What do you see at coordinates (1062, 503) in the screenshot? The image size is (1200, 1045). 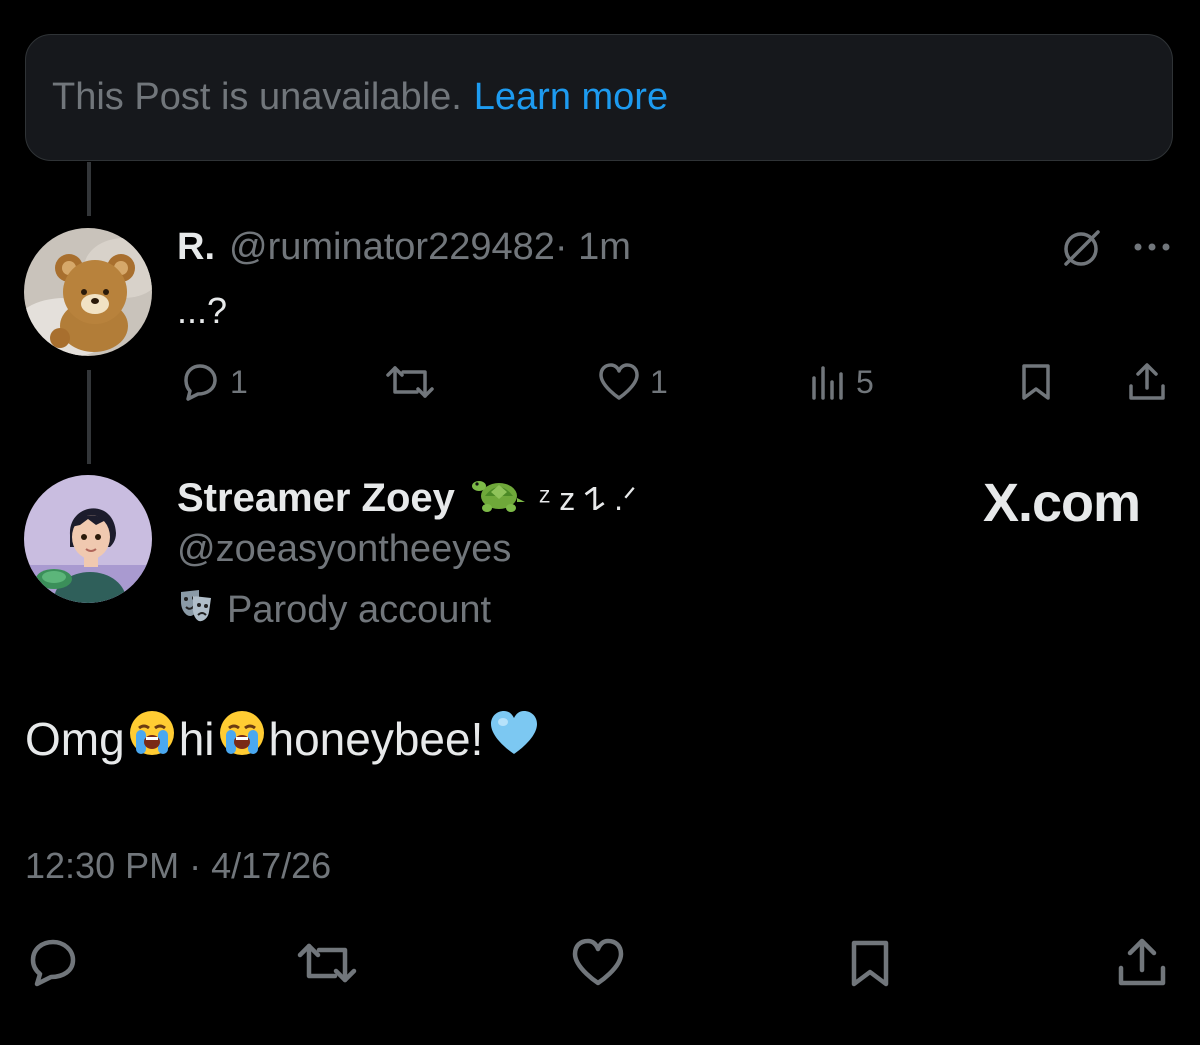 I see `xcom-watermark: X.com` at bounding box center [1062, 503].